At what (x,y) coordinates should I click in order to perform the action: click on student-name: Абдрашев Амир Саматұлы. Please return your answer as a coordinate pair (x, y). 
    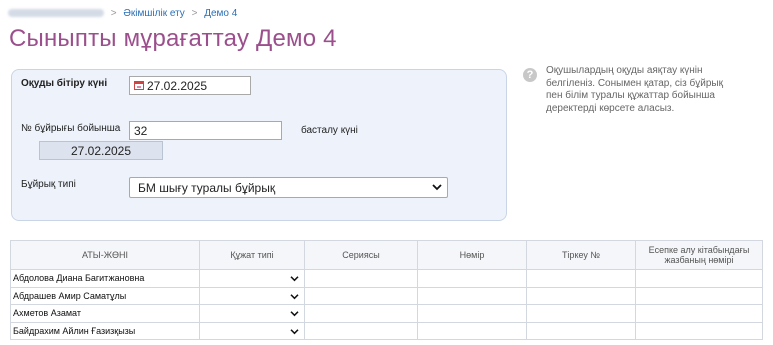
    Looking at the image, I should click on (105, 295).